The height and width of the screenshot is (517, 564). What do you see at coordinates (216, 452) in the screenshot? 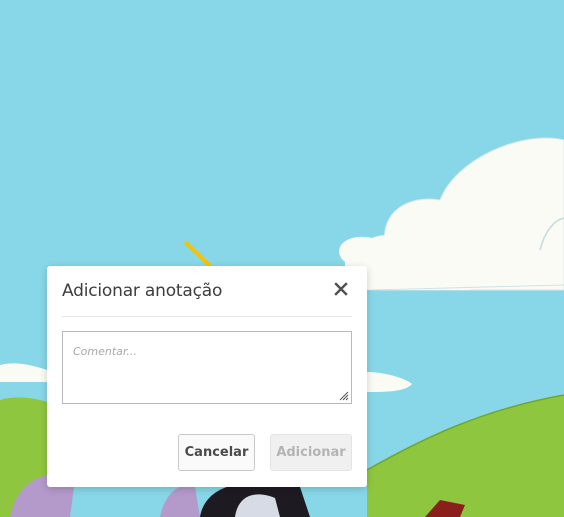
I see `cancel-button: Cancelar` at bounding box center [216, 452].